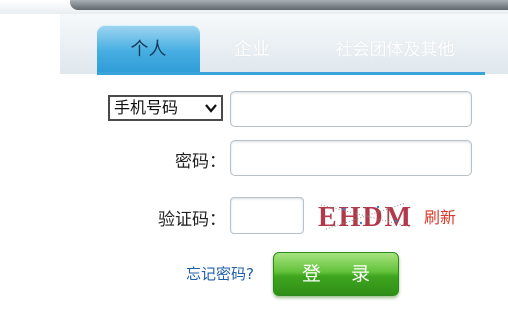  What do you see at coordinates (192, 220) in the screenshot?
I see `captcha-label: 验证码：` at bounding box center [192, 220].